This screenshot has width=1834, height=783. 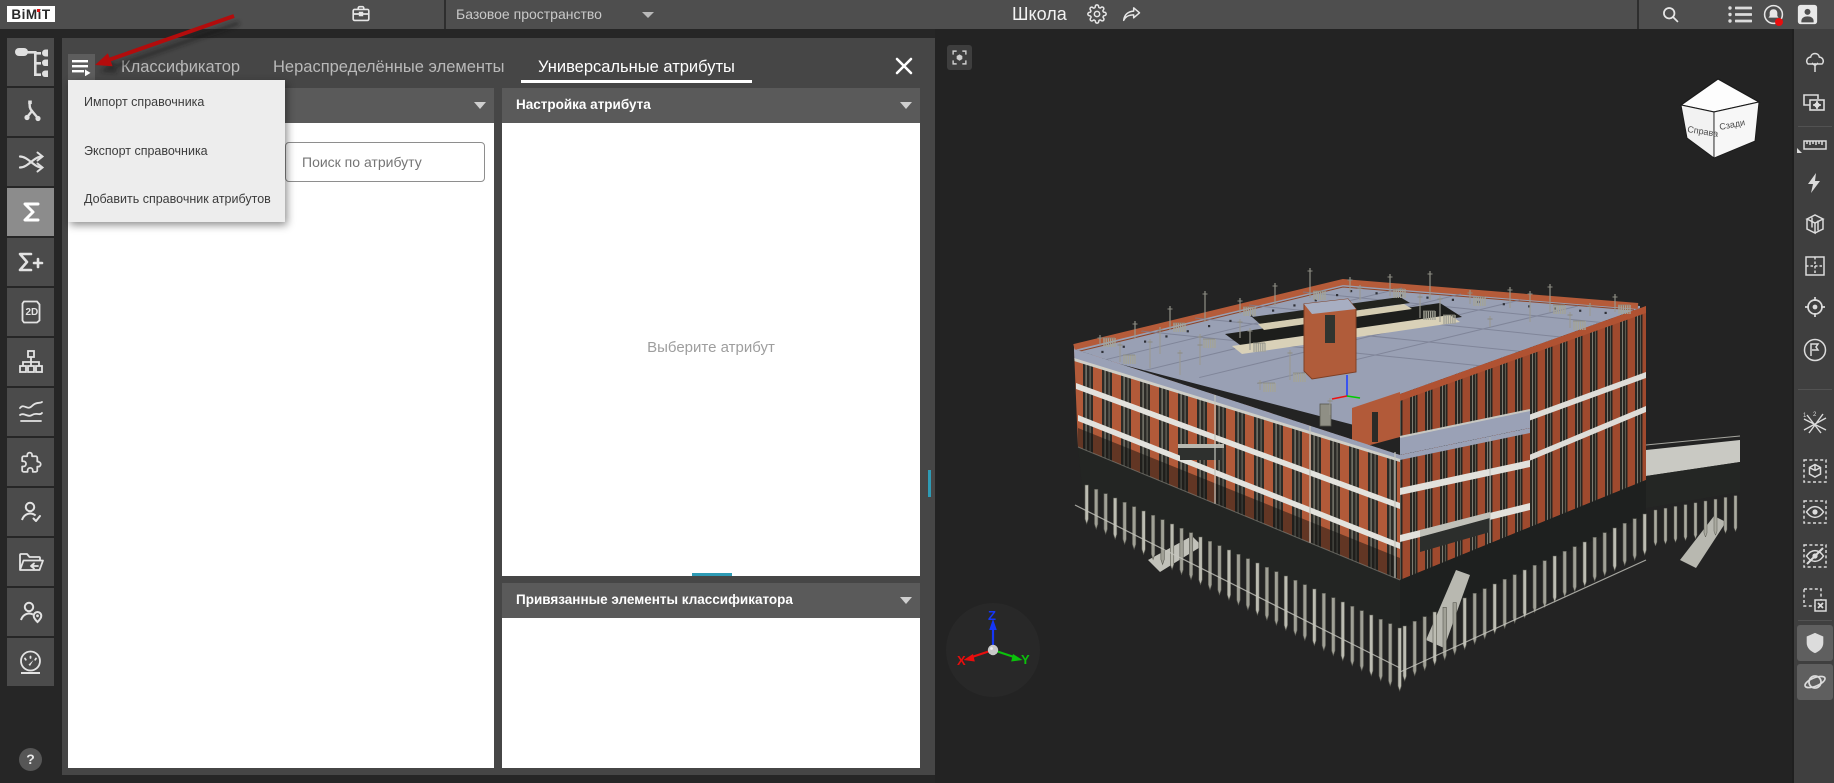 I want to click on svg-text: Z, so click(x=992, y=615).